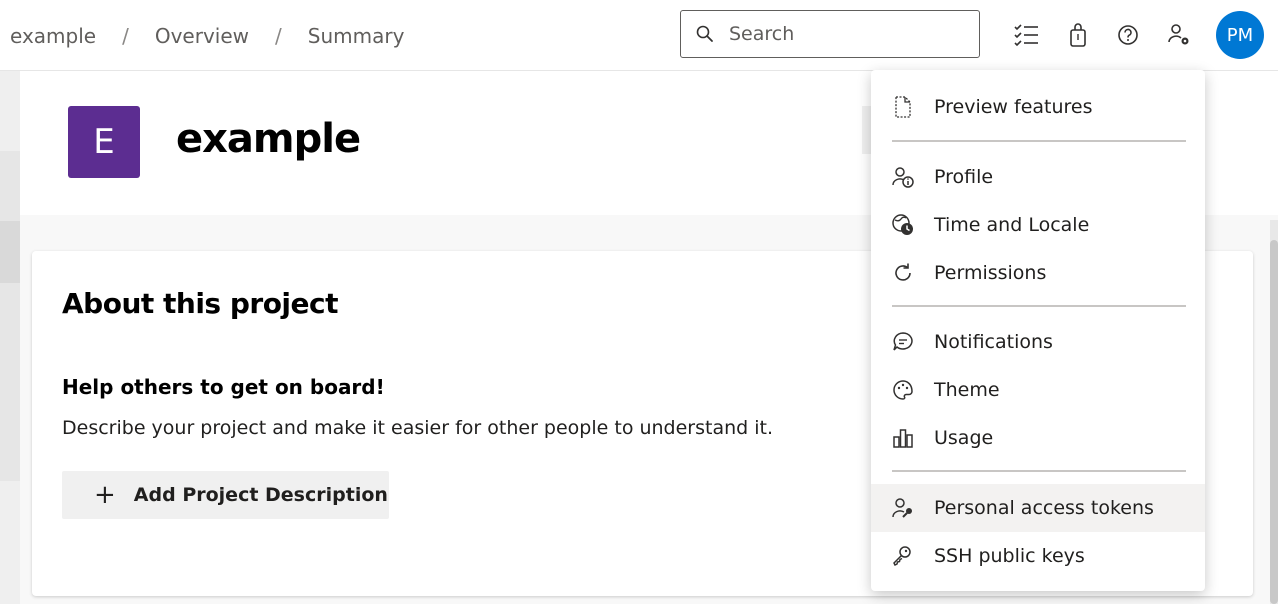 The height and width of the screenshot is (604, 1278). What do you see at coordinates (1179, 35) in the screenshot?
I see `user-settings-icon` at bounding box center [1179, 35].